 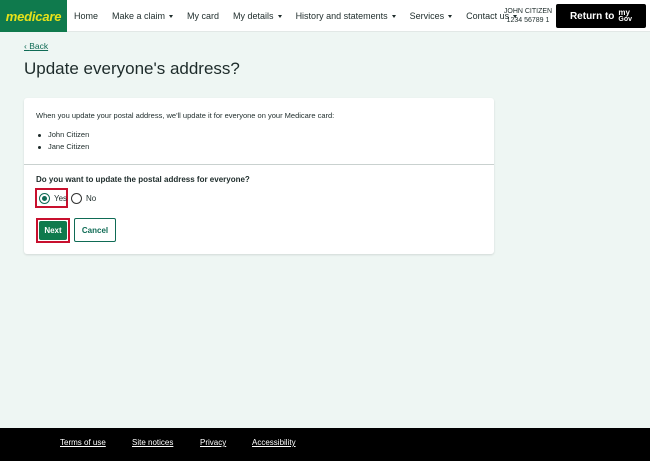 I want to click on mygov-logo: my Gov, so click(x=625, y=16).